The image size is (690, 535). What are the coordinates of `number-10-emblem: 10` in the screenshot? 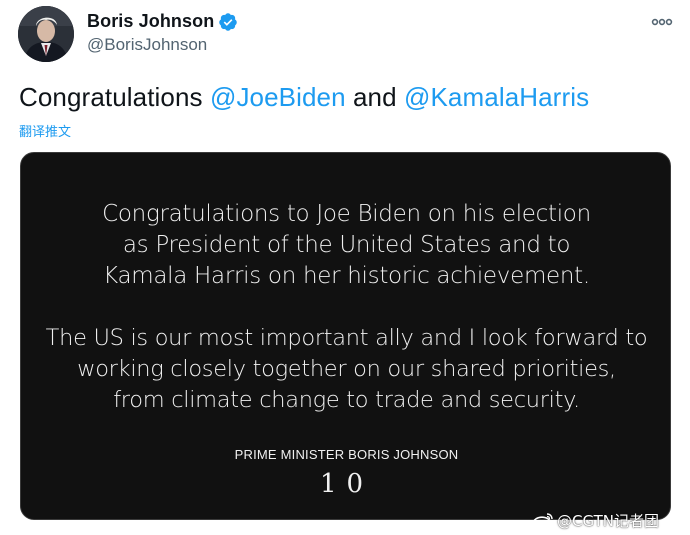 It's located at (346, 484).